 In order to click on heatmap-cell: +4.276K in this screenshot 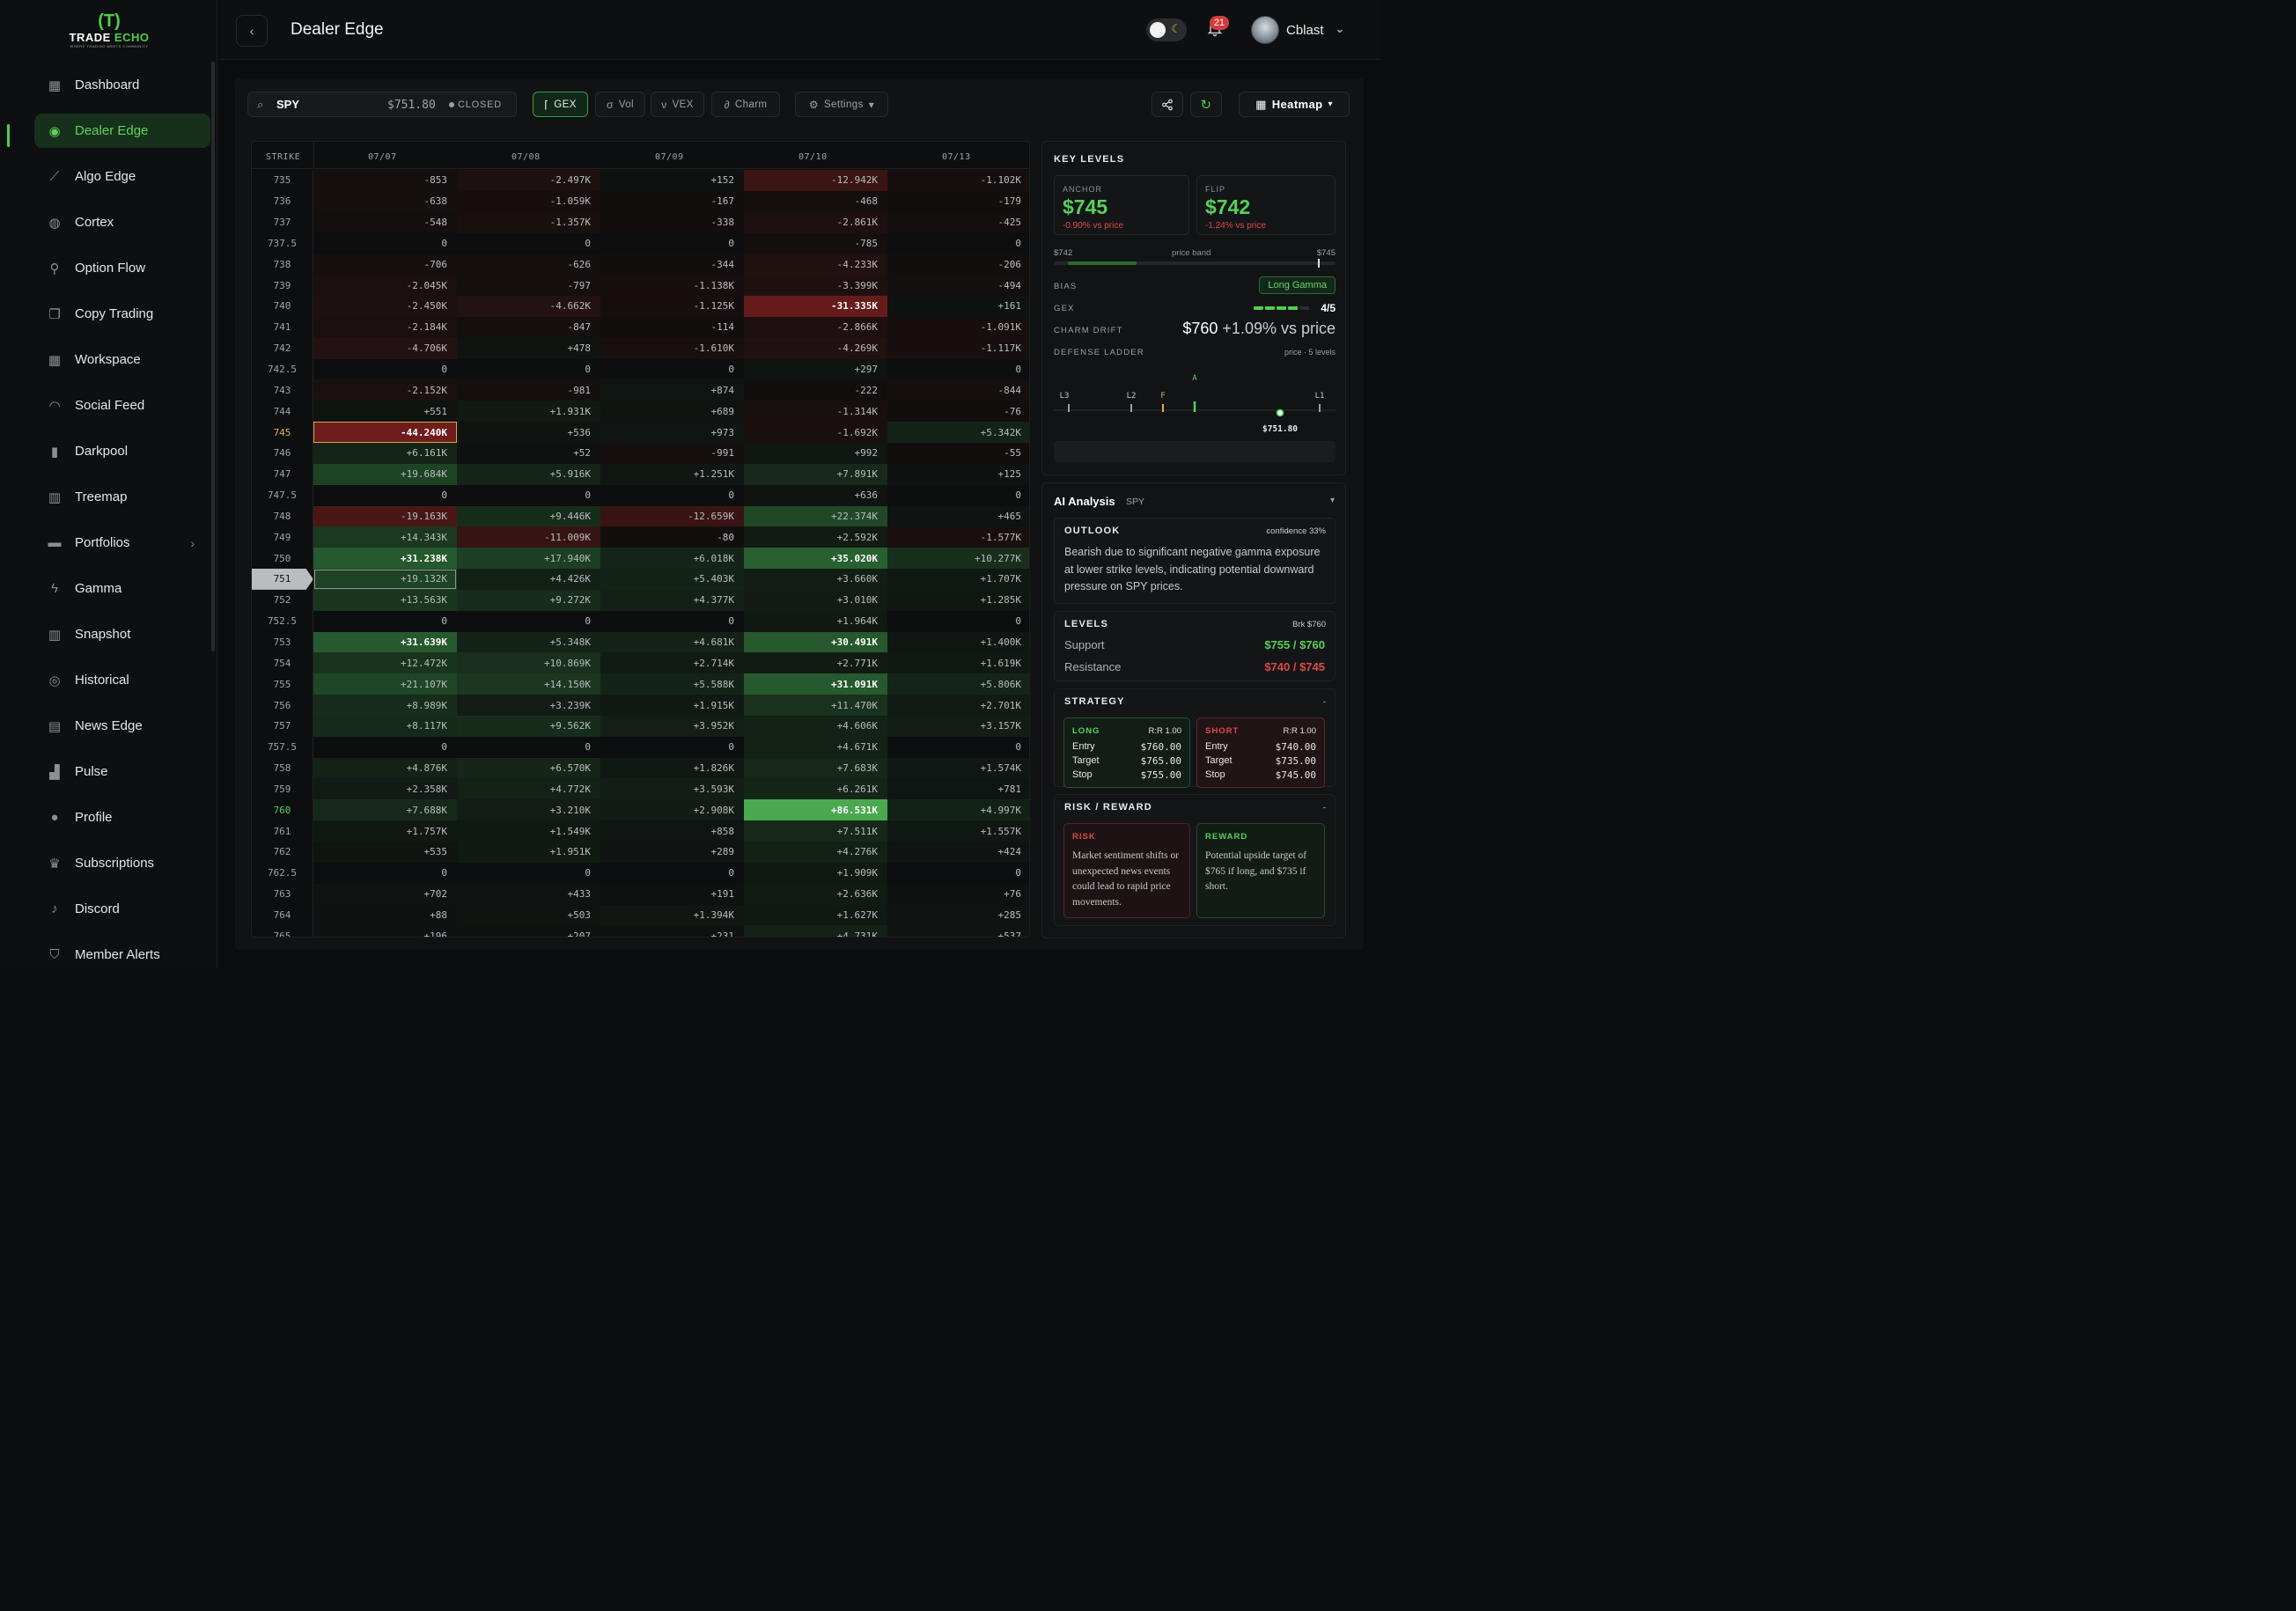, I will do `click(815, 853)`.